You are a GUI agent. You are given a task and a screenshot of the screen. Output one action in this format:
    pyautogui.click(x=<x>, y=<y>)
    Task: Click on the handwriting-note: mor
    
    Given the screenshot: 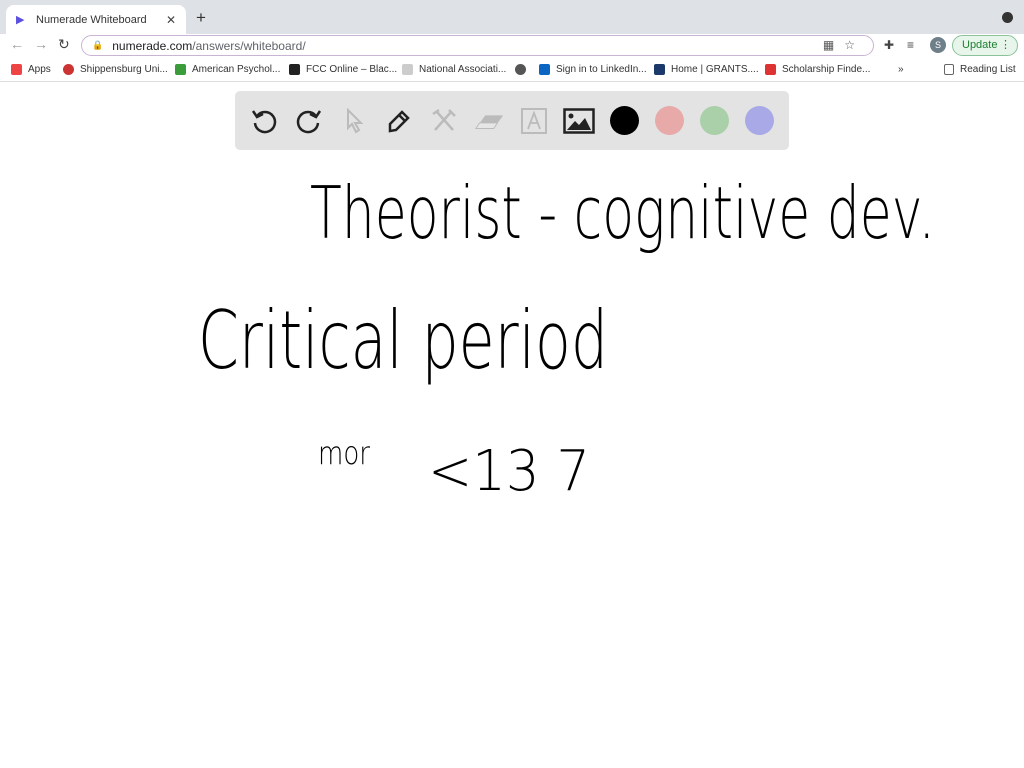 What is the action you would take?
    pyautogui.click(x=344, y=453)
    